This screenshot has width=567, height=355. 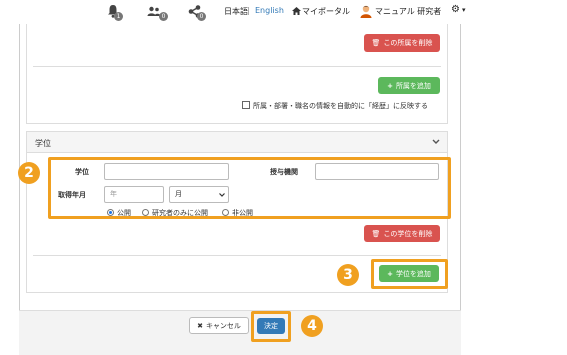 I want to click on lang-ja-link: 日本語, so click(x=236, y=11).